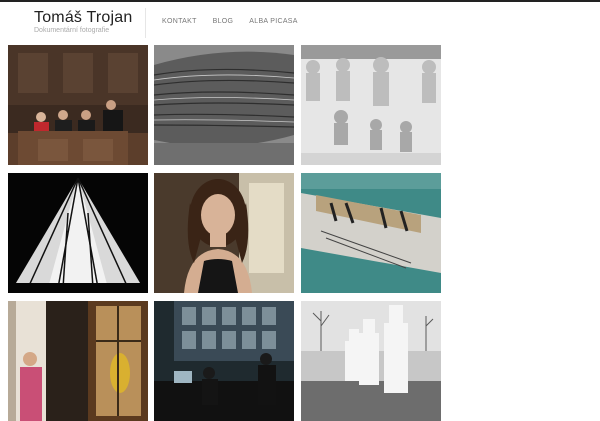 This screenshot has height=421, width=600. I want to click on photo-tent-silhouette-image, so click(78, 233).